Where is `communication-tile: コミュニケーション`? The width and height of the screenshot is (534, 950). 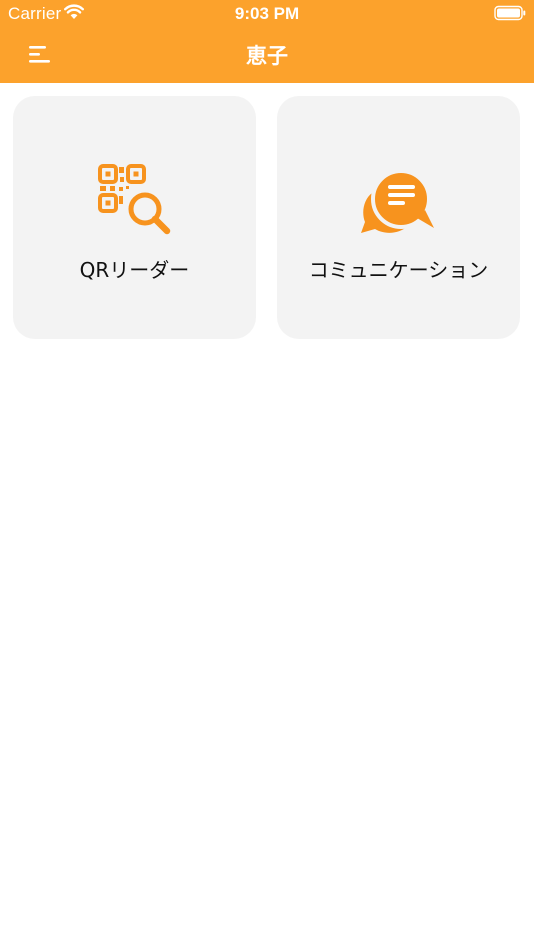 communication-tile: コミュニケーション is located at coordinates (398, 217).